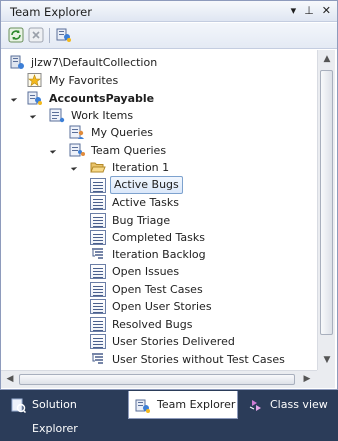  I want to click on tab-label: Team Explorer, so click(196, 404).